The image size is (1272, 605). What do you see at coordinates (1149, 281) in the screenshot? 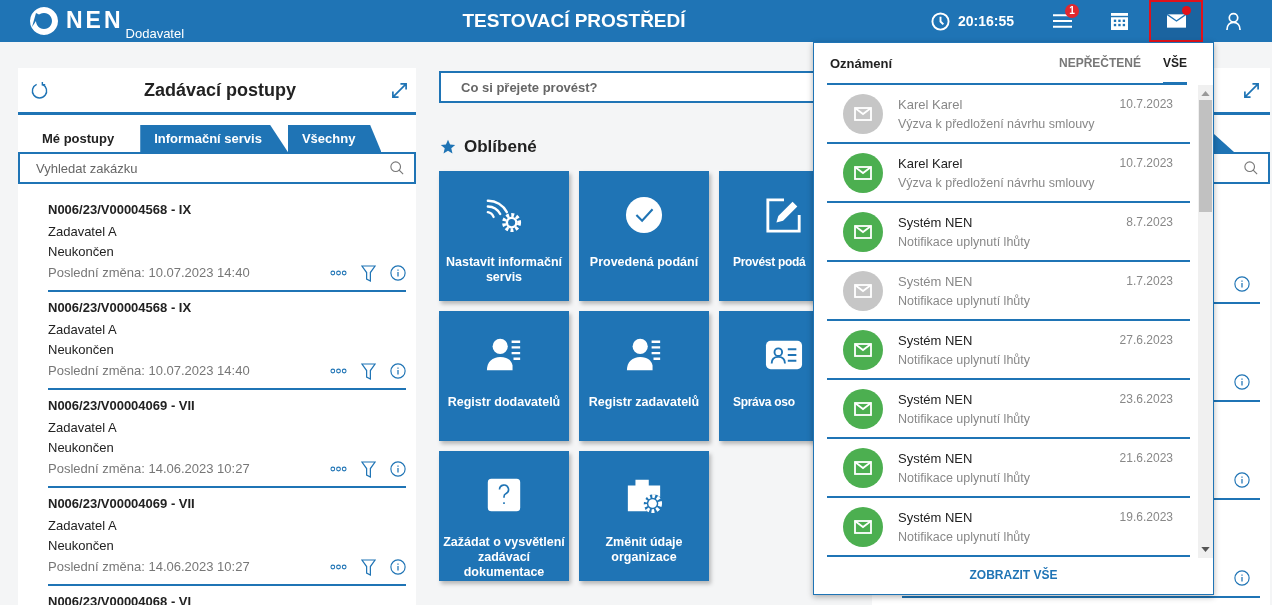
I see `notification-date: 1.7.2023` at bounding box center [1149, 281].